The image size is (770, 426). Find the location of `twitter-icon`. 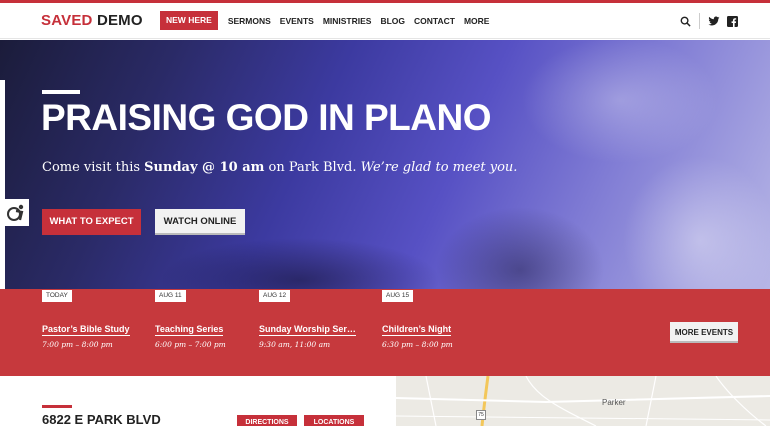

twitter-icon is located at coordinates (714, 21).